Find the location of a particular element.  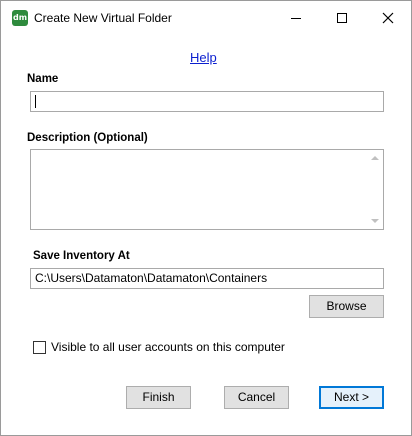

cancel-button: Cancel is located at coordinates (256, 397).